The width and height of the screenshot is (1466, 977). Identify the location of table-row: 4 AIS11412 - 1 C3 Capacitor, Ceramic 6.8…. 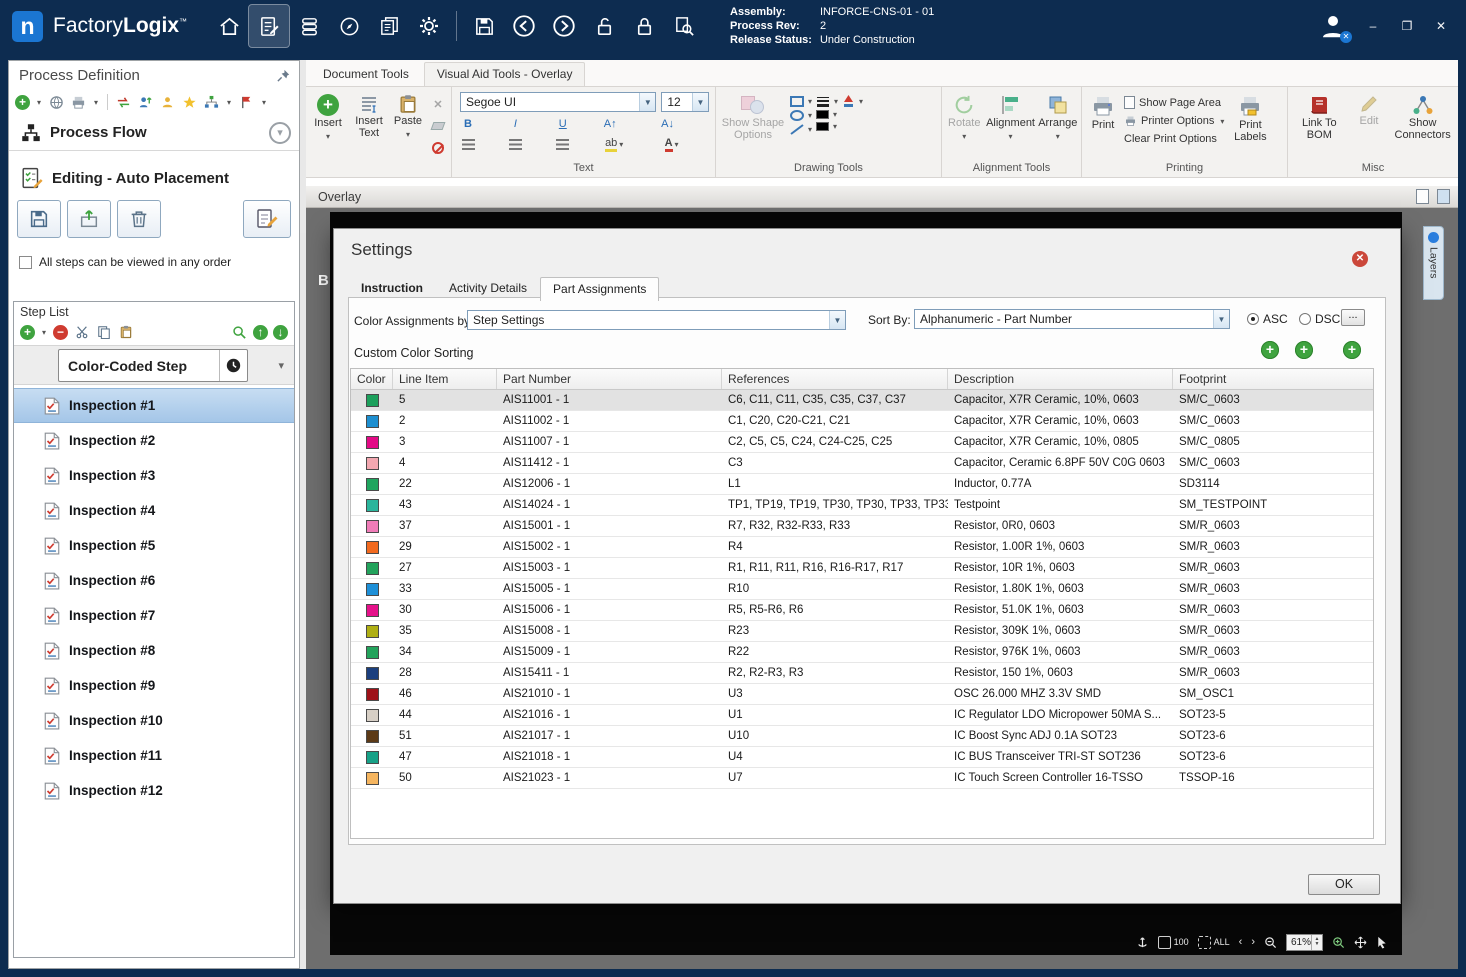
(862, 463).